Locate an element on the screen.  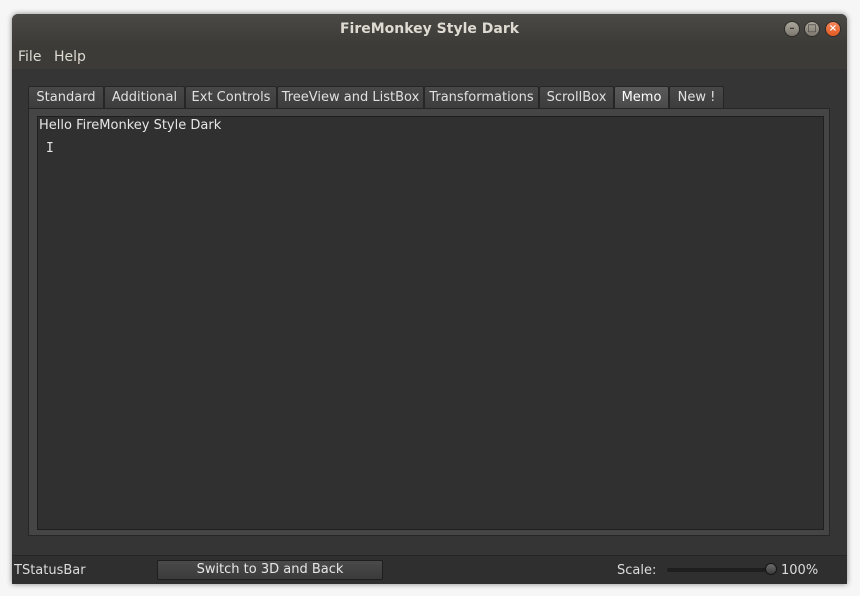
tab-treeview-and-listbox: TreeView and ListBox is located at coordinates (350, 97).